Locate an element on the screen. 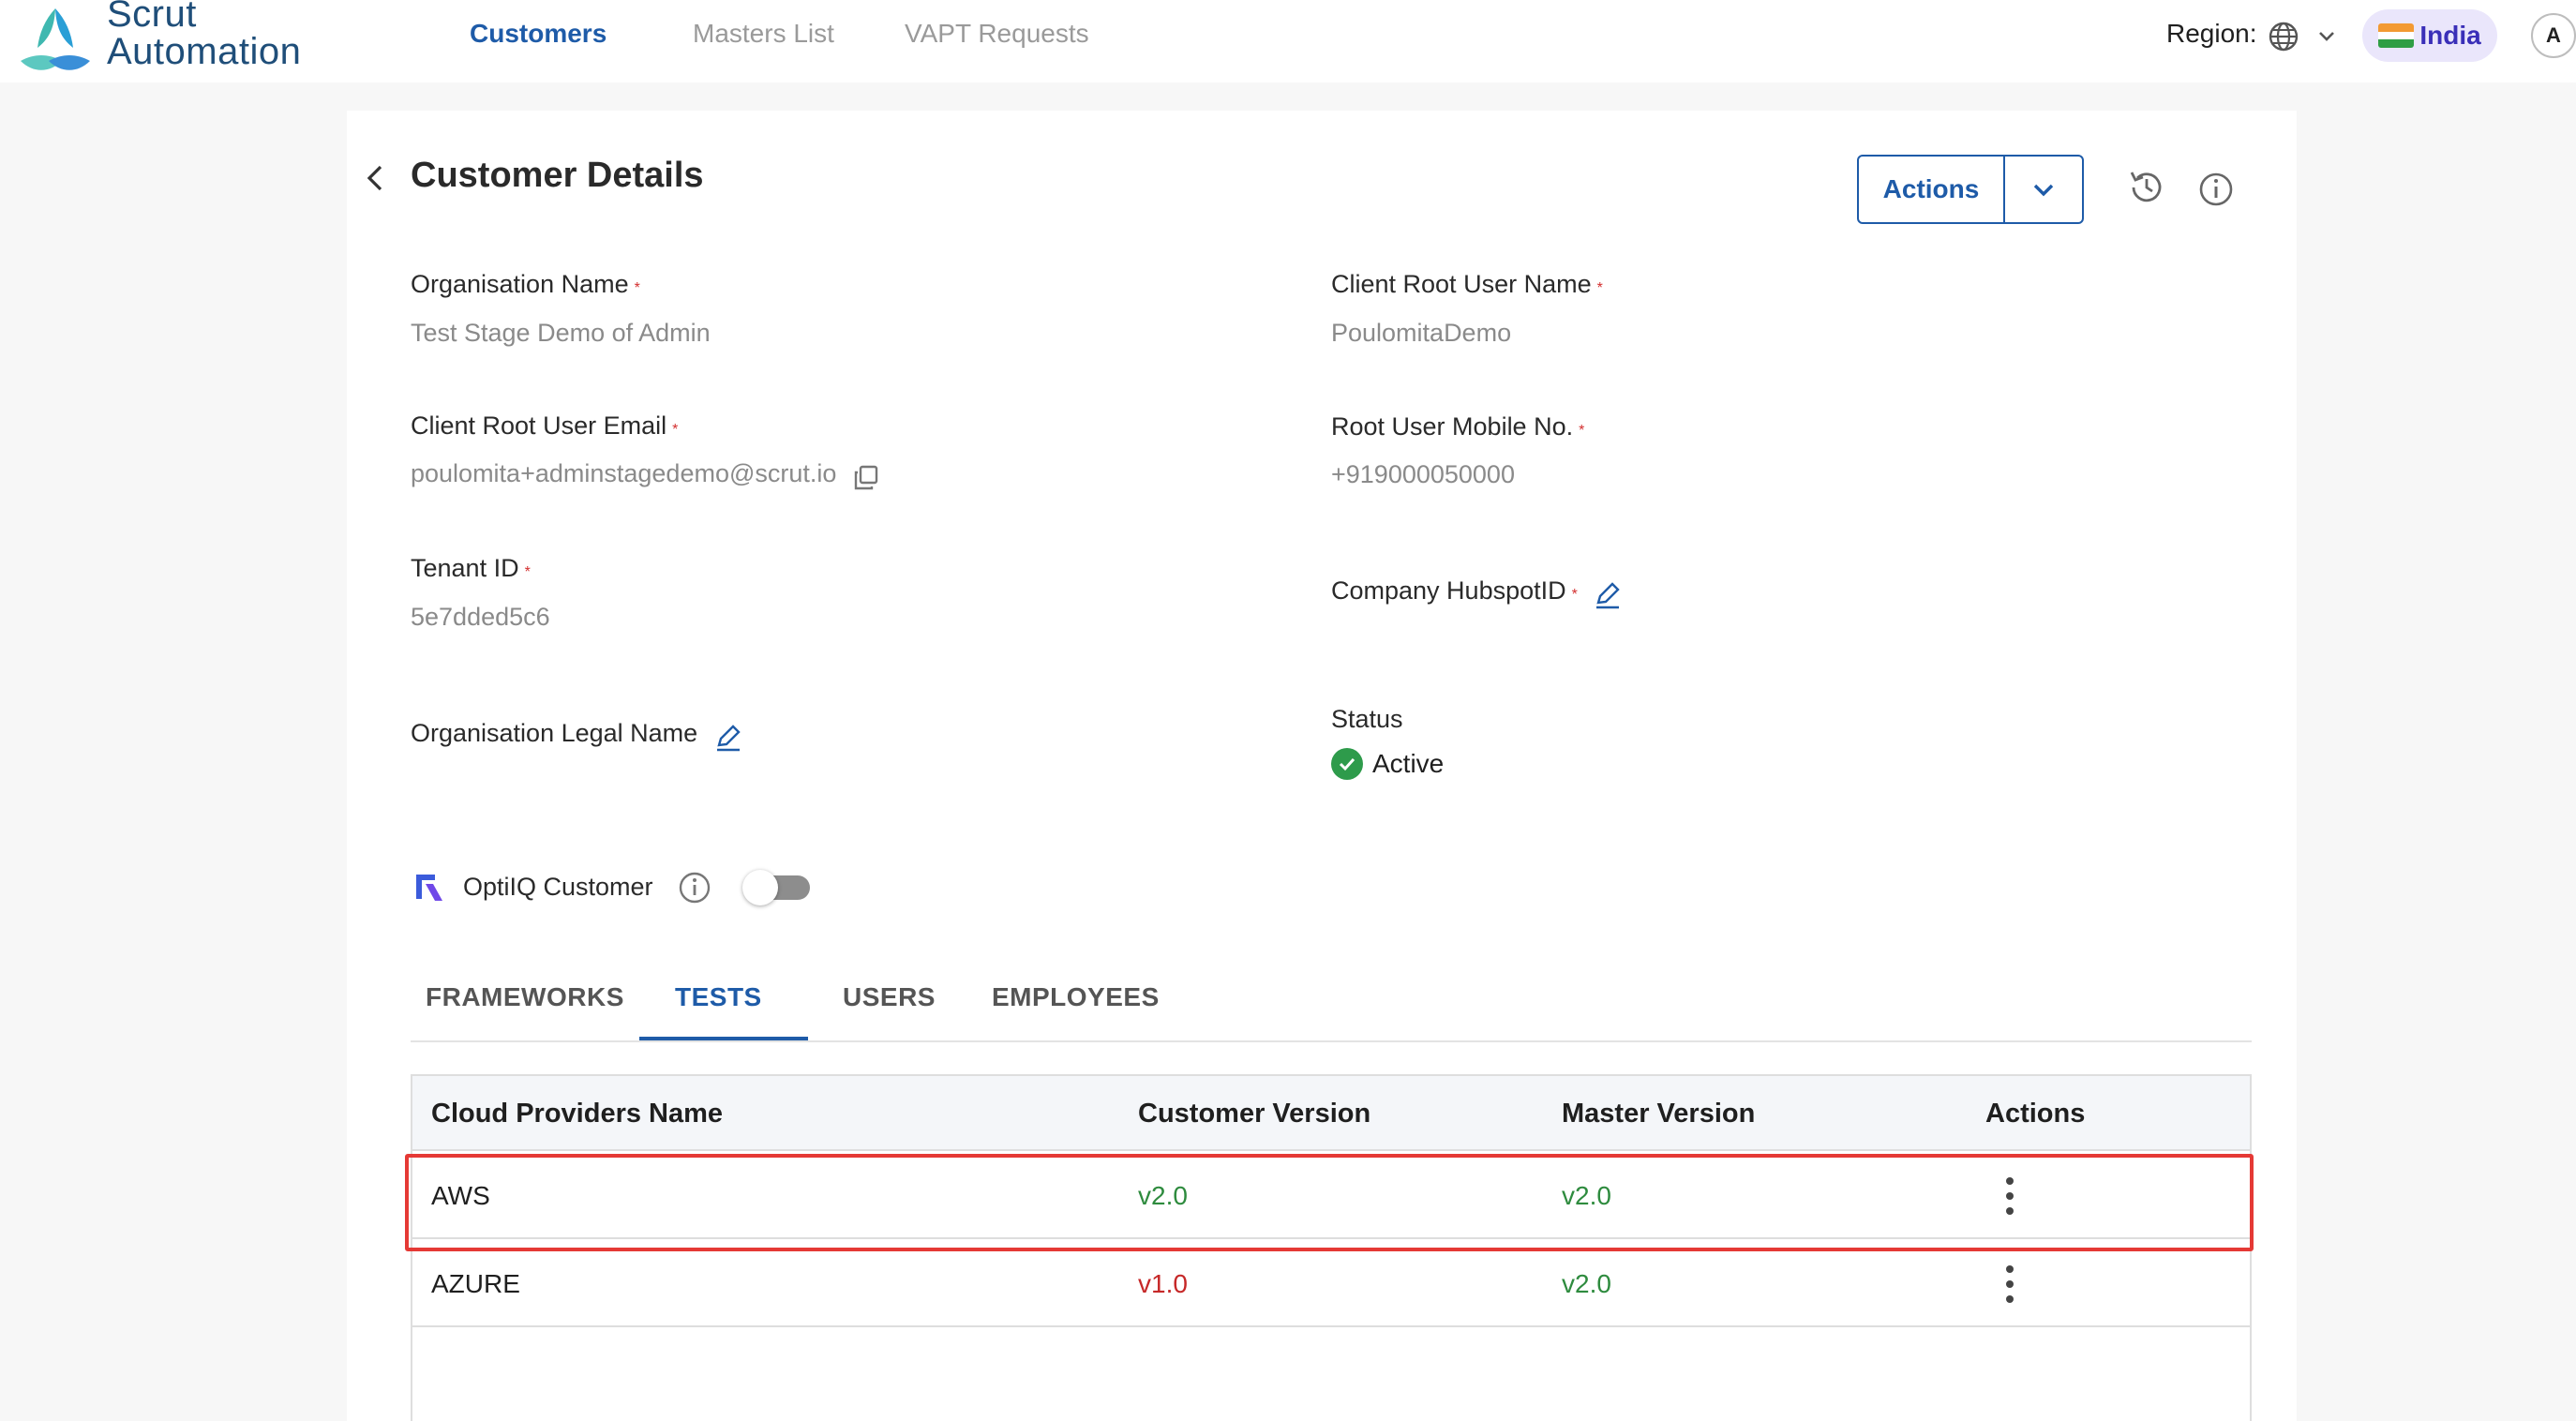  globe-icon is located at coordinates (2283, 36).